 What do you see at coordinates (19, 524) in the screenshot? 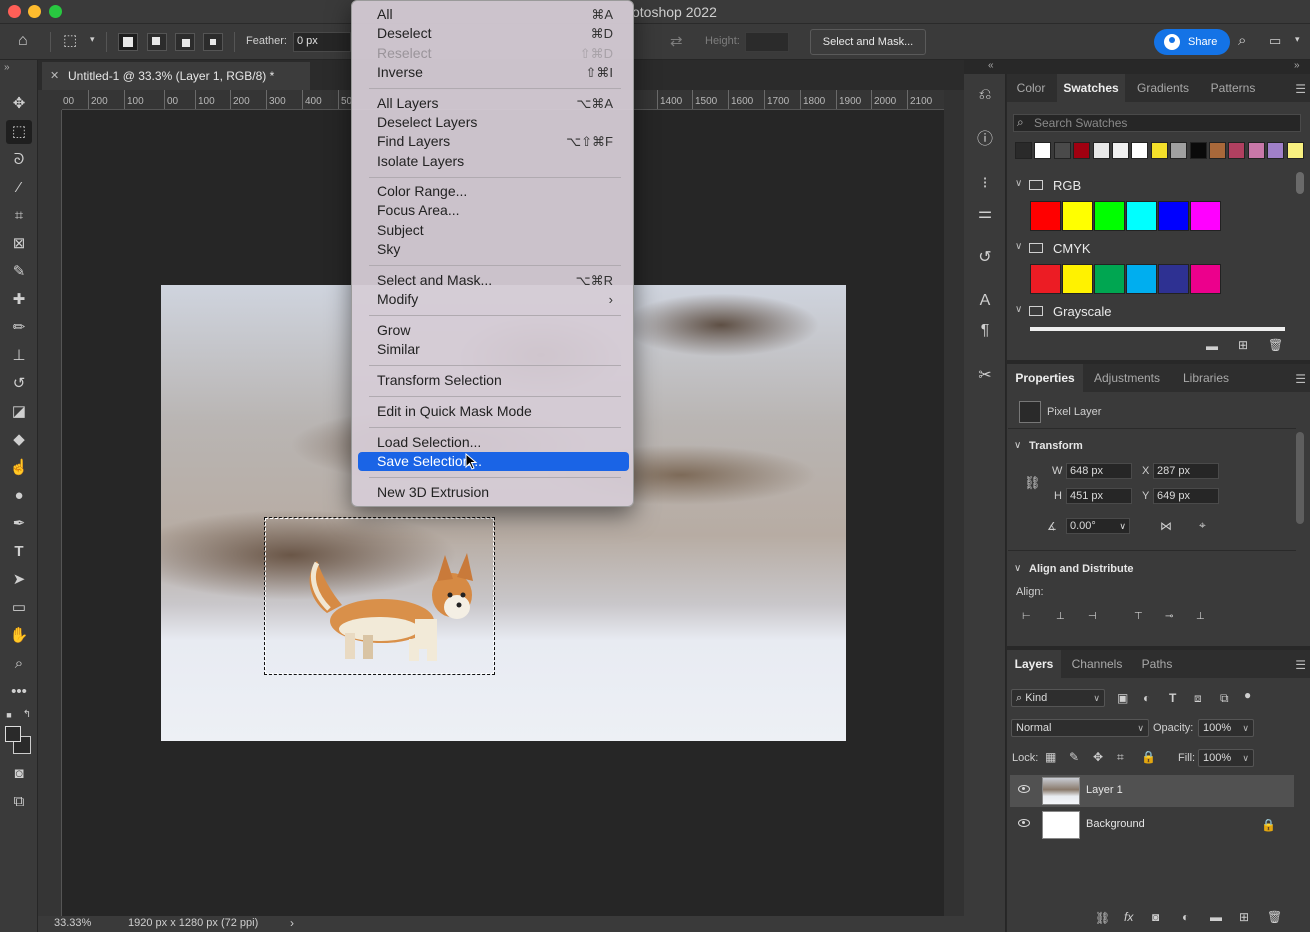
I see `pen-tool-icon: ✒` at bounding box center [19, 524].